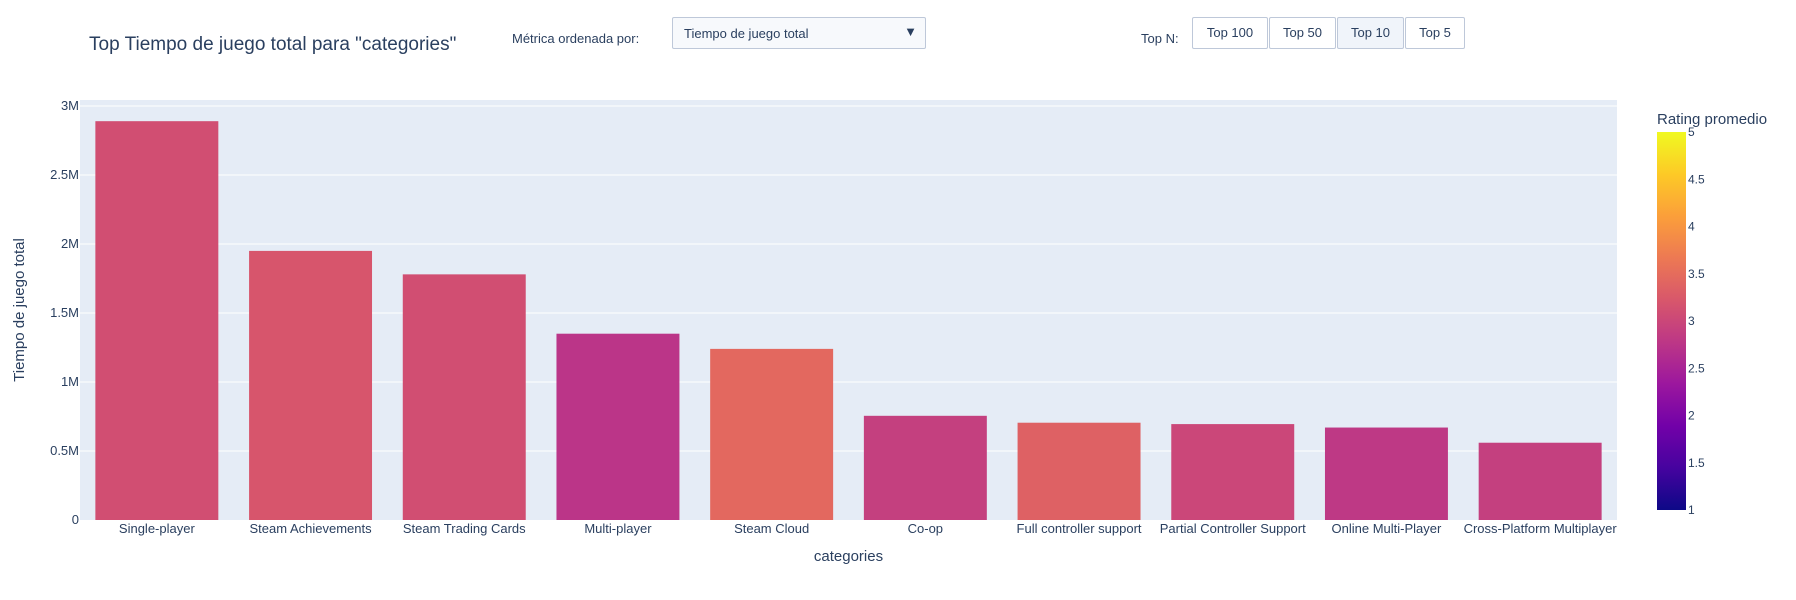 The width and height of the screenshot is (1796, 600). Describe the element at coordinates (771, 528) in the screenshot. I see `x-tick-label: Steam Cloud` at that location.